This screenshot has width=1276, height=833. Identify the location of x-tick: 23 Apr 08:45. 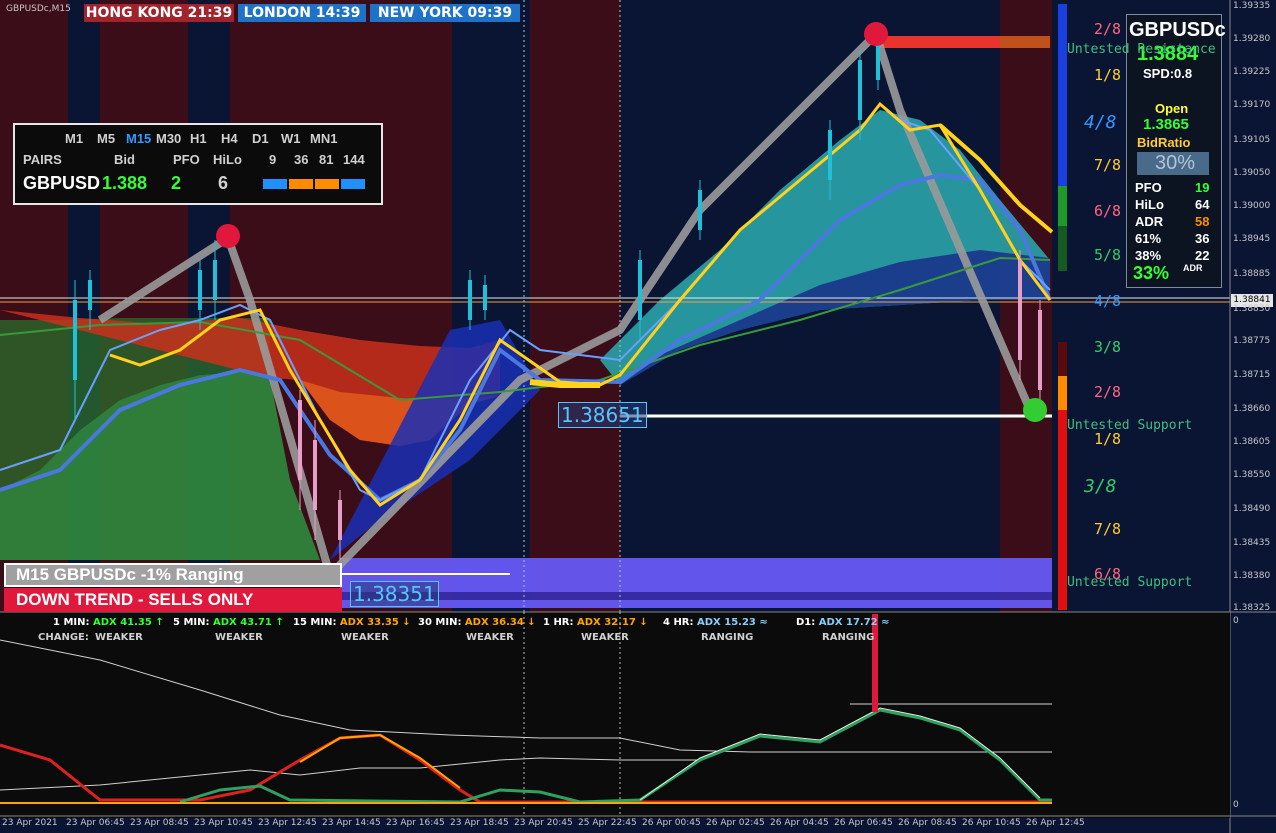
(159, 823).